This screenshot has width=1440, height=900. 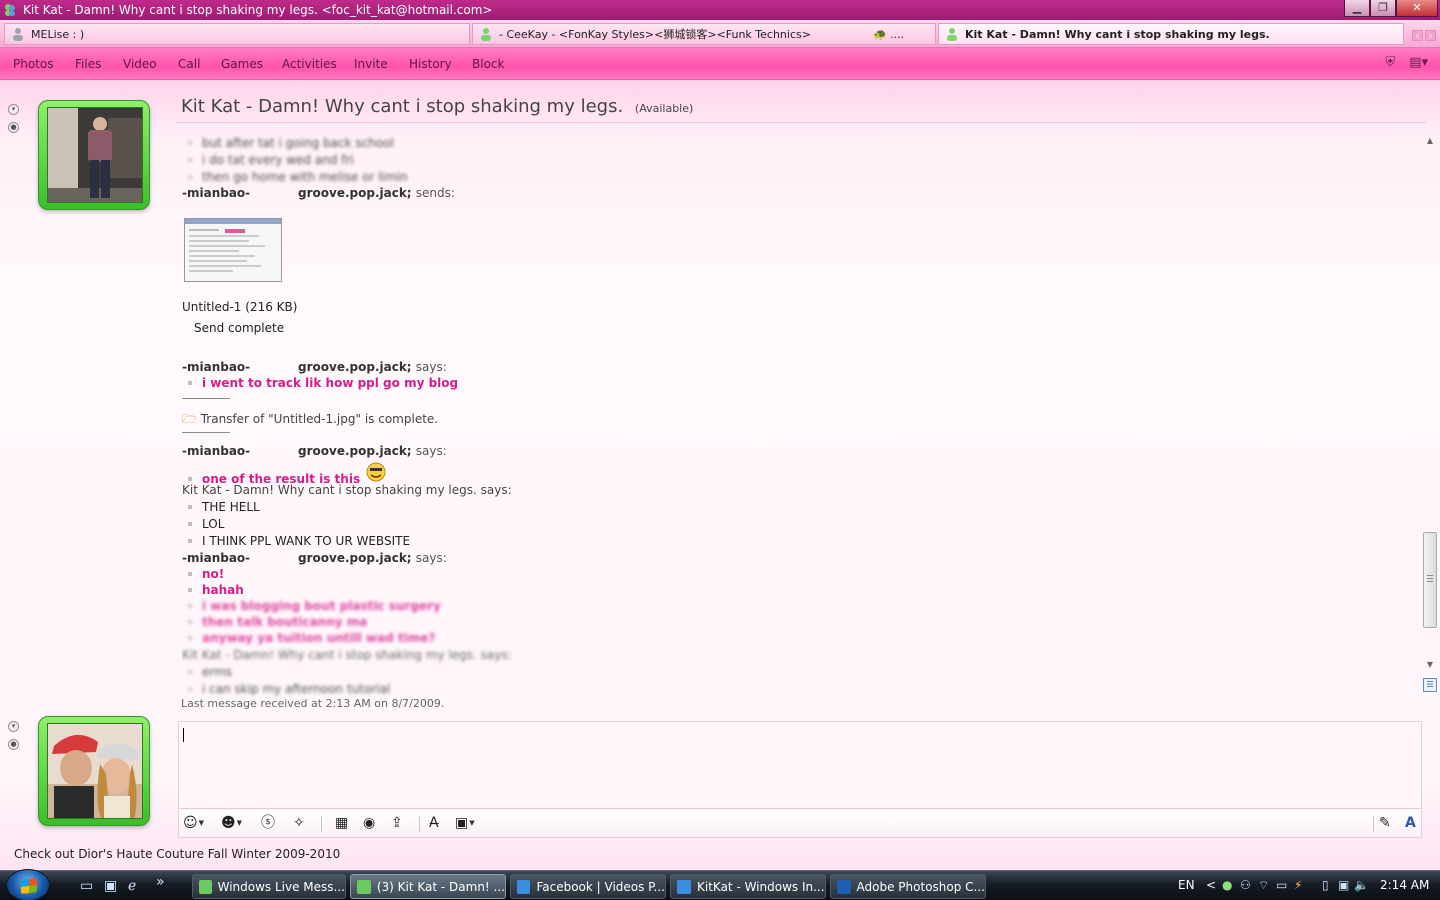 What do you see at coordinates (1290, 885) in the screenshot?
I see `system-tray: EN < ● ⚇ ⌔ ▭ ⚡ ▯ ▣ 🔈 2:14 AM` at bounding box center [1290, 885].